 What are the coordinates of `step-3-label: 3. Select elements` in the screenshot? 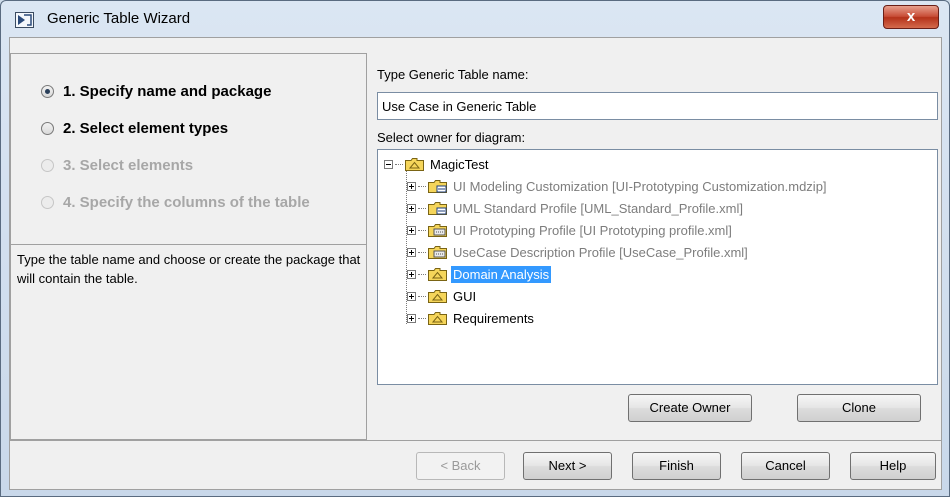 It's located at (128, 165).